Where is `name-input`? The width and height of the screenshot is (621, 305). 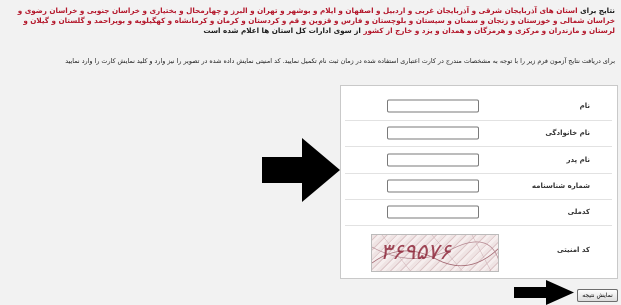 name-input is located at coordinates (433, 106).